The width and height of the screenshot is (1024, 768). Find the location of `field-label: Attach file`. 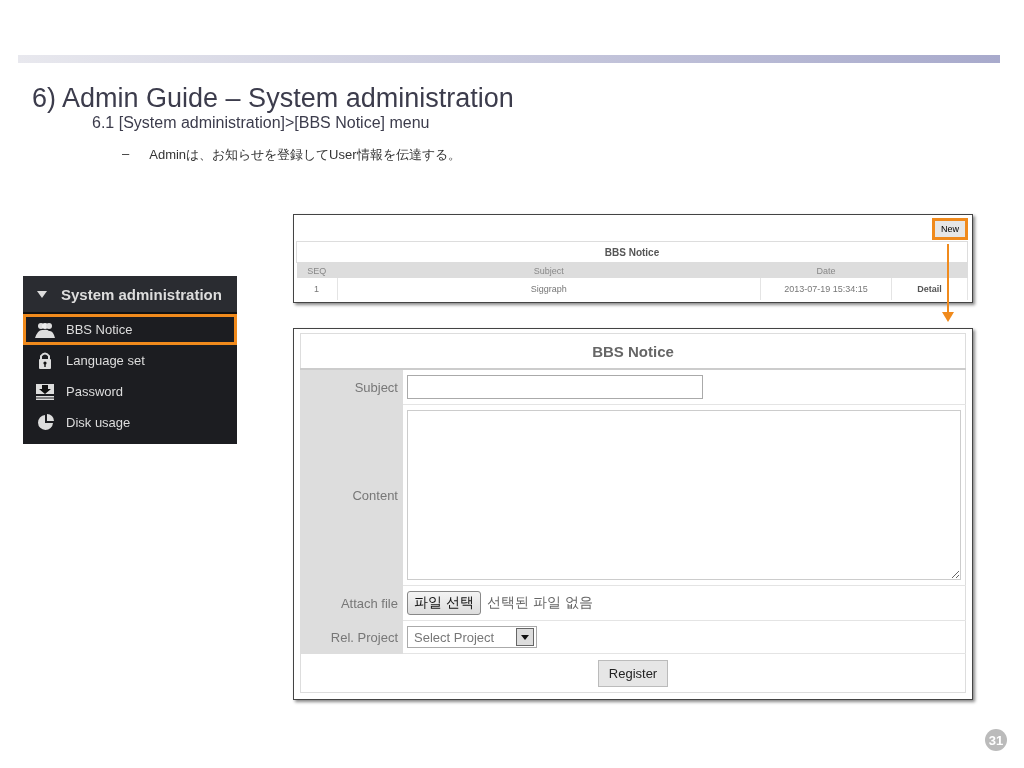

field-label: Attach file is located at coordinates (351, 603).